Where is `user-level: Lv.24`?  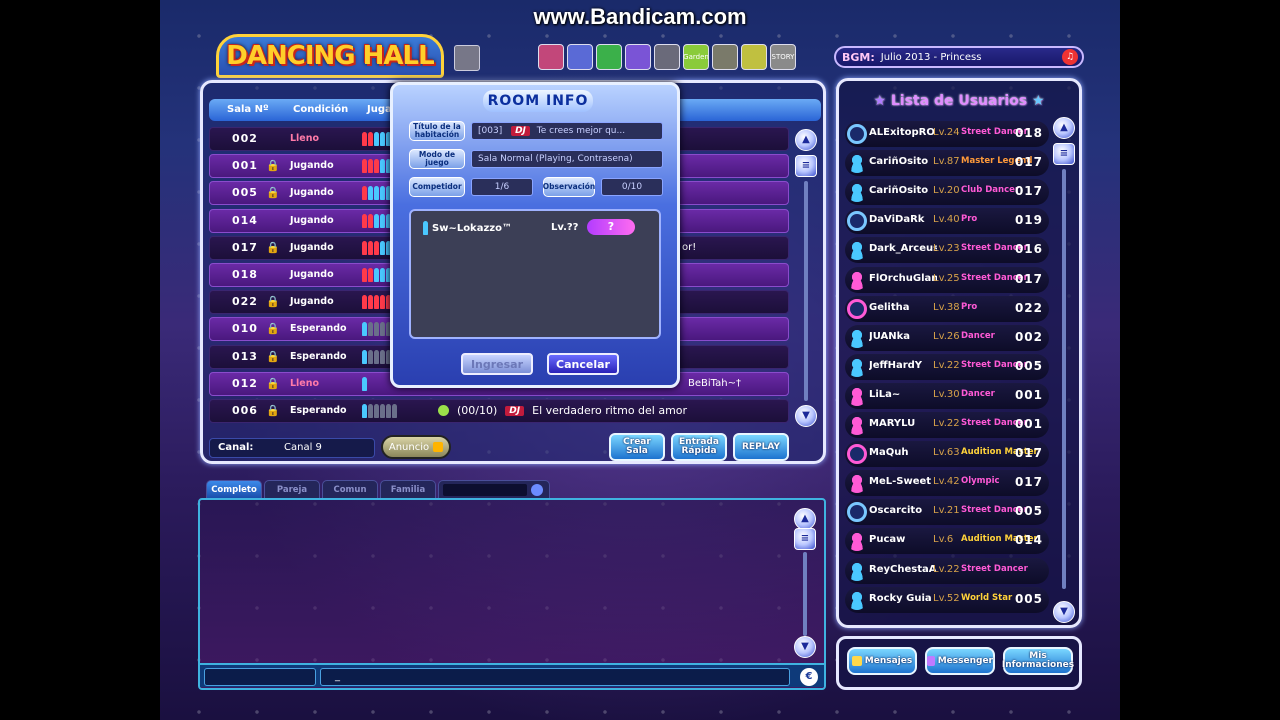
user-level: Lv.24 is located at coordinates (946, 132).